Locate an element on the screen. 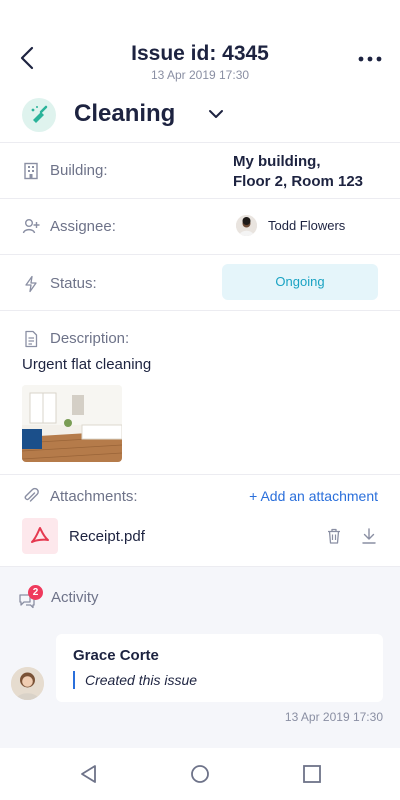 The width and height of the screenshot is (400, 800). download-icon is located at coordinates (369, 536).